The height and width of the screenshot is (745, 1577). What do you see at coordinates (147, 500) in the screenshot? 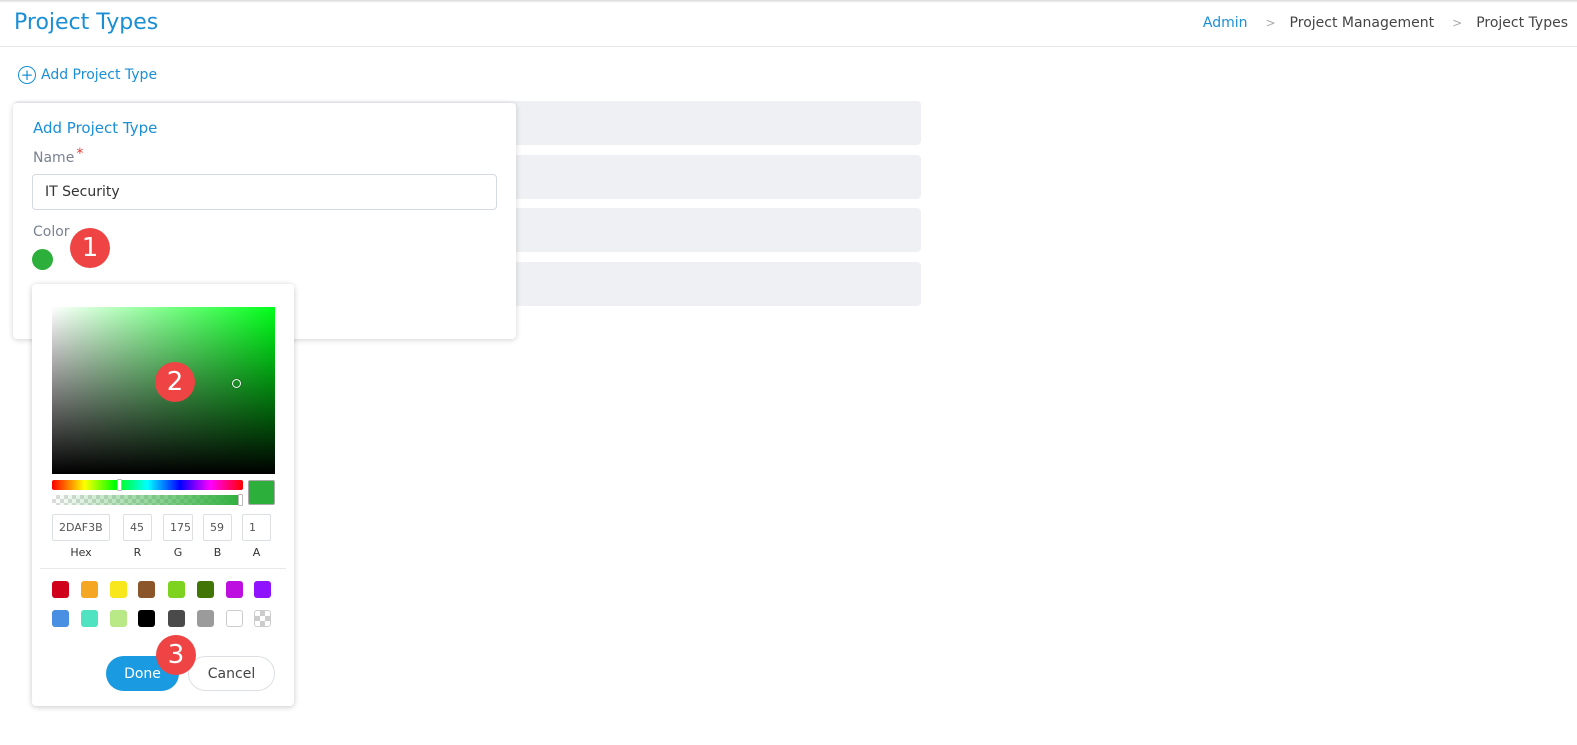
I see `alpha-slider` at bounding box center [147, 500].